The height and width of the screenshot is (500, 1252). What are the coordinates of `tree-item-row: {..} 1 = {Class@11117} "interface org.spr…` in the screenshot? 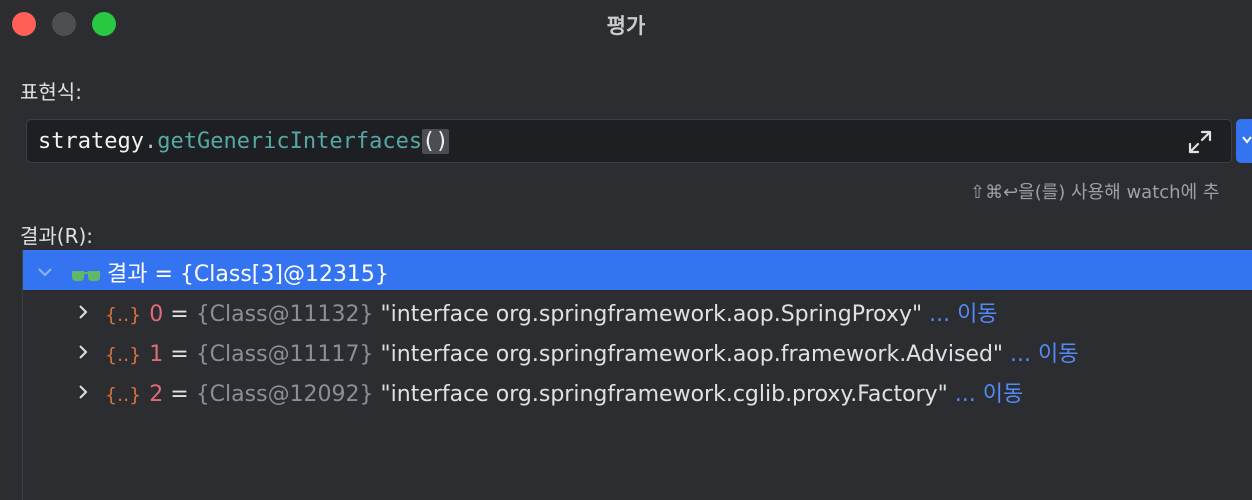 It's located at (637, 350).